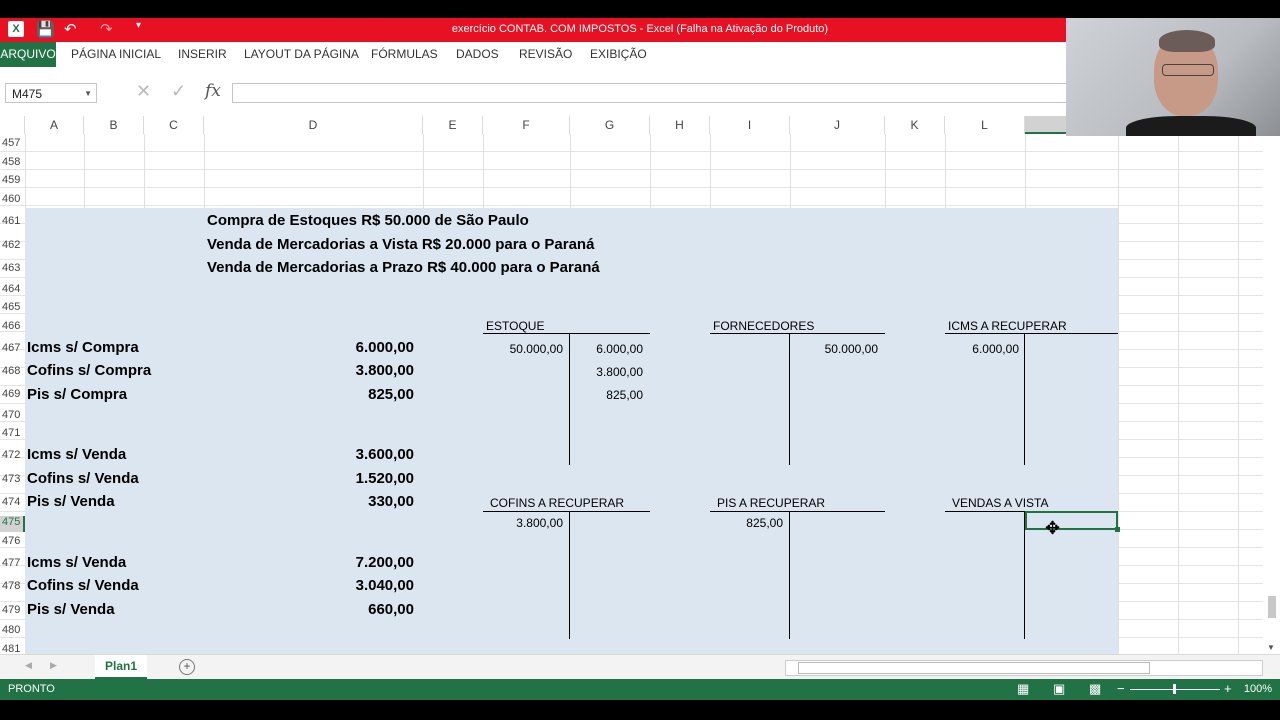  What do you see at coordinates (13, 630) in the screenshot?
I see `row-header: 480` at bounding box center [13, 630].